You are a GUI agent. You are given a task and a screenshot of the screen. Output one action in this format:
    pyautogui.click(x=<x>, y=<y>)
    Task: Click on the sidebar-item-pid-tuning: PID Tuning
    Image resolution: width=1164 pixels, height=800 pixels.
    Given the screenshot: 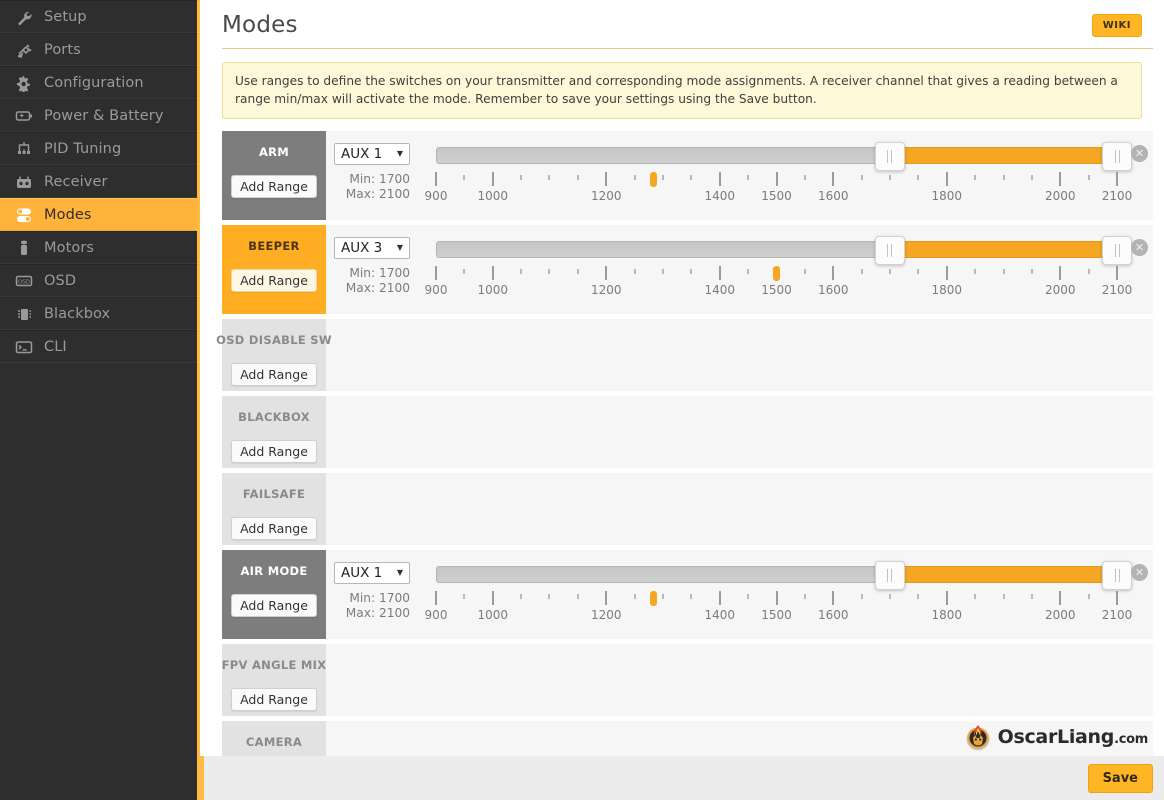 What is the action you would take?
    pyautogui.click(x=98, y=148)
    